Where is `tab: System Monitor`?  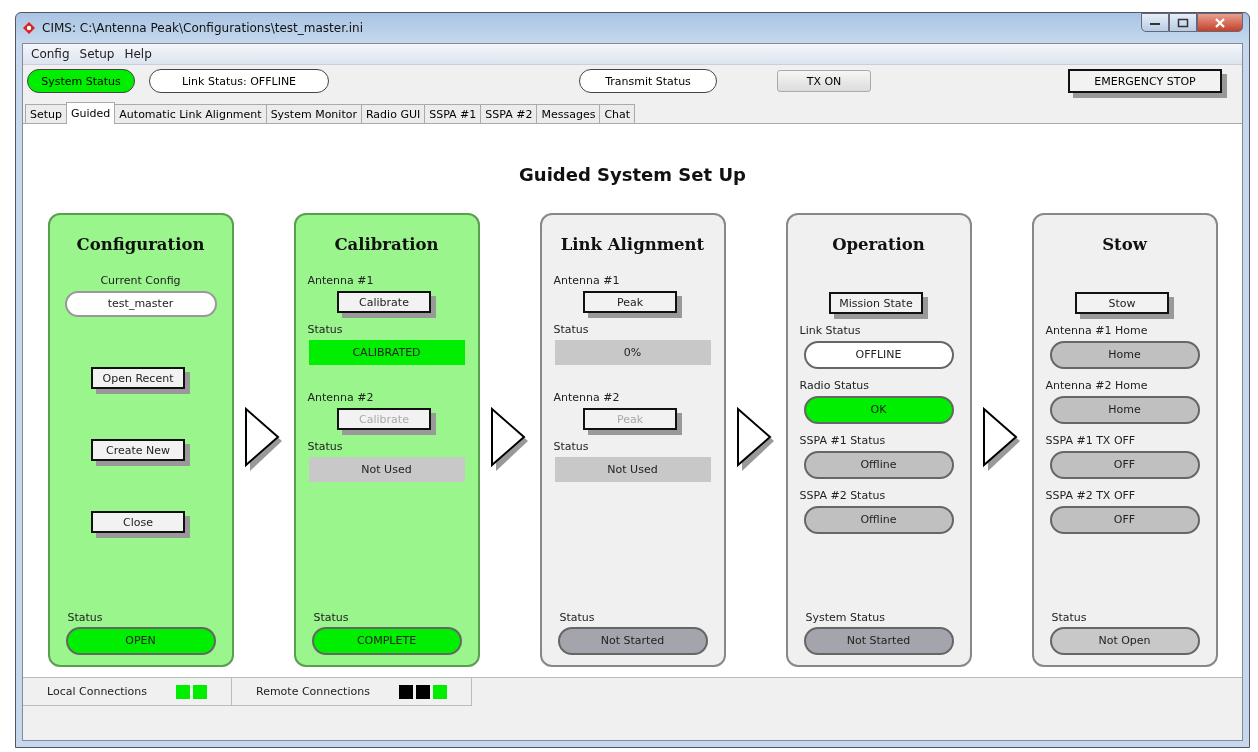
tab: System Monitor is located at coordinates (313, 113).